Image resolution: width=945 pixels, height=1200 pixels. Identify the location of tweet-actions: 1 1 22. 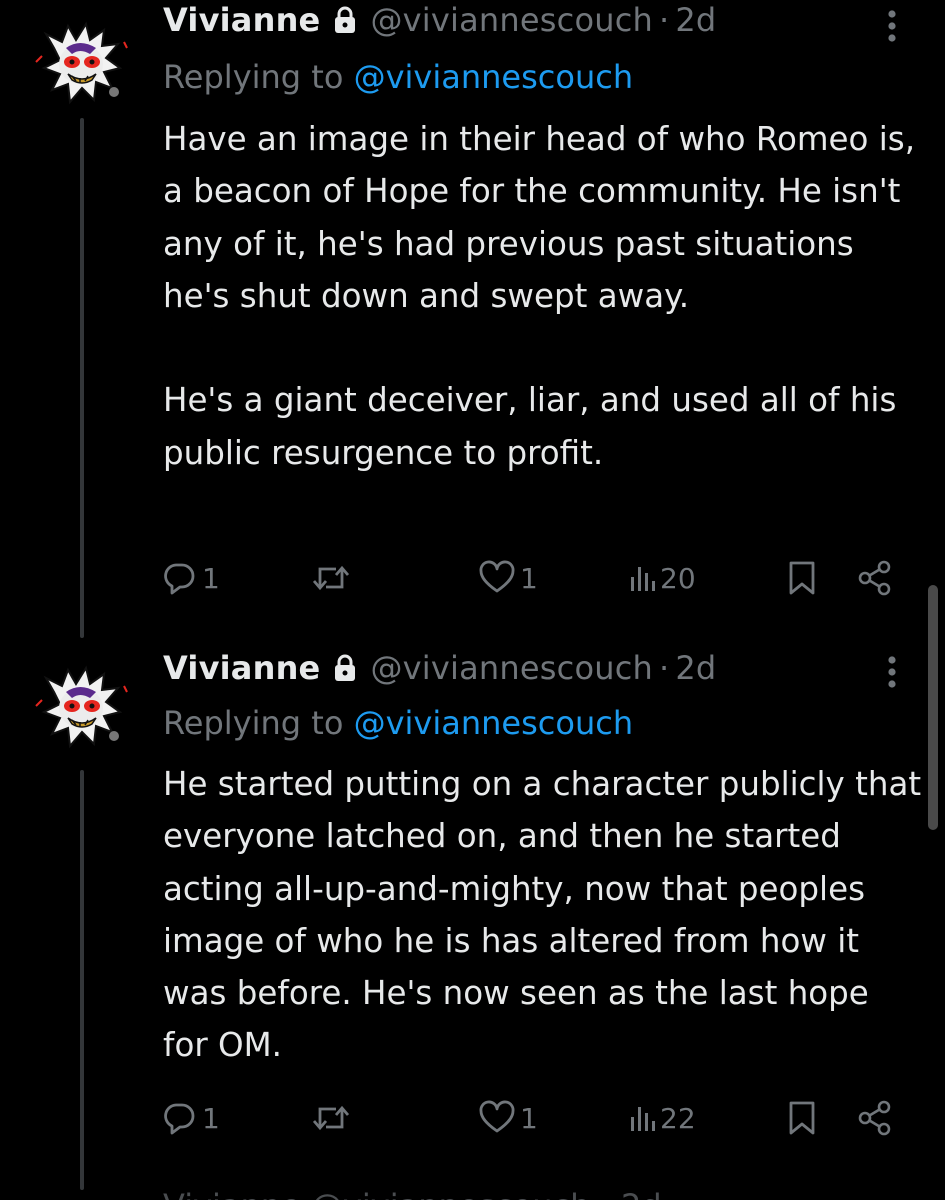
(530, 1118).